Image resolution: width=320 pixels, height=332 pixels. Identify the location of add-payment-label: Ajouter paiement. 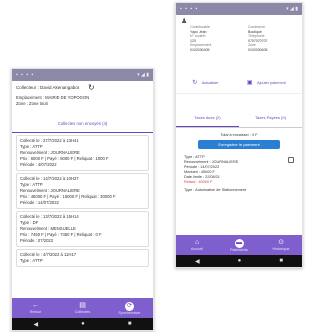
(271, 83).